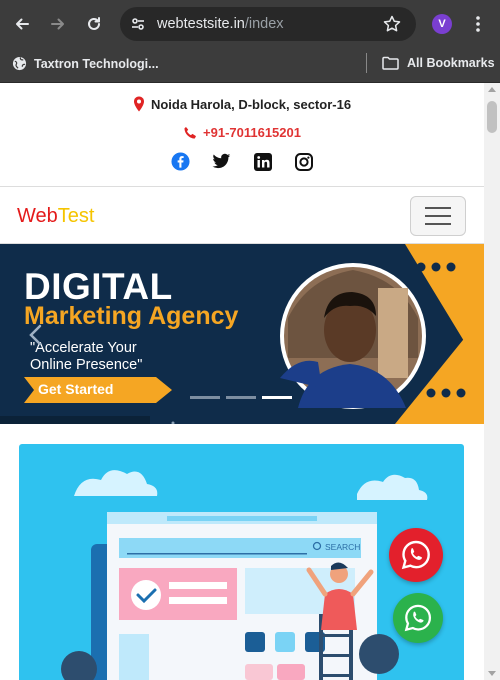  What do you see at coordinates (75, 389) in the screenshot?
I see `get-started-label: Get Started` at bounding box center [75, 389].